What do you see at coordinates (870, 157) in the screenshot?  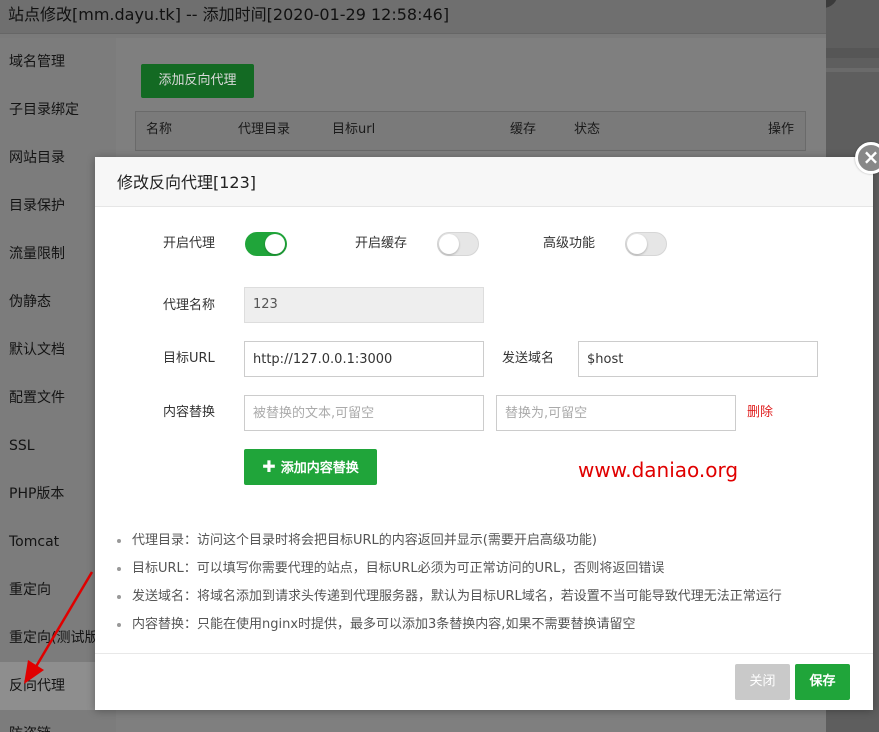 I see `close-icon: ×` at bounding box center [870, 157].